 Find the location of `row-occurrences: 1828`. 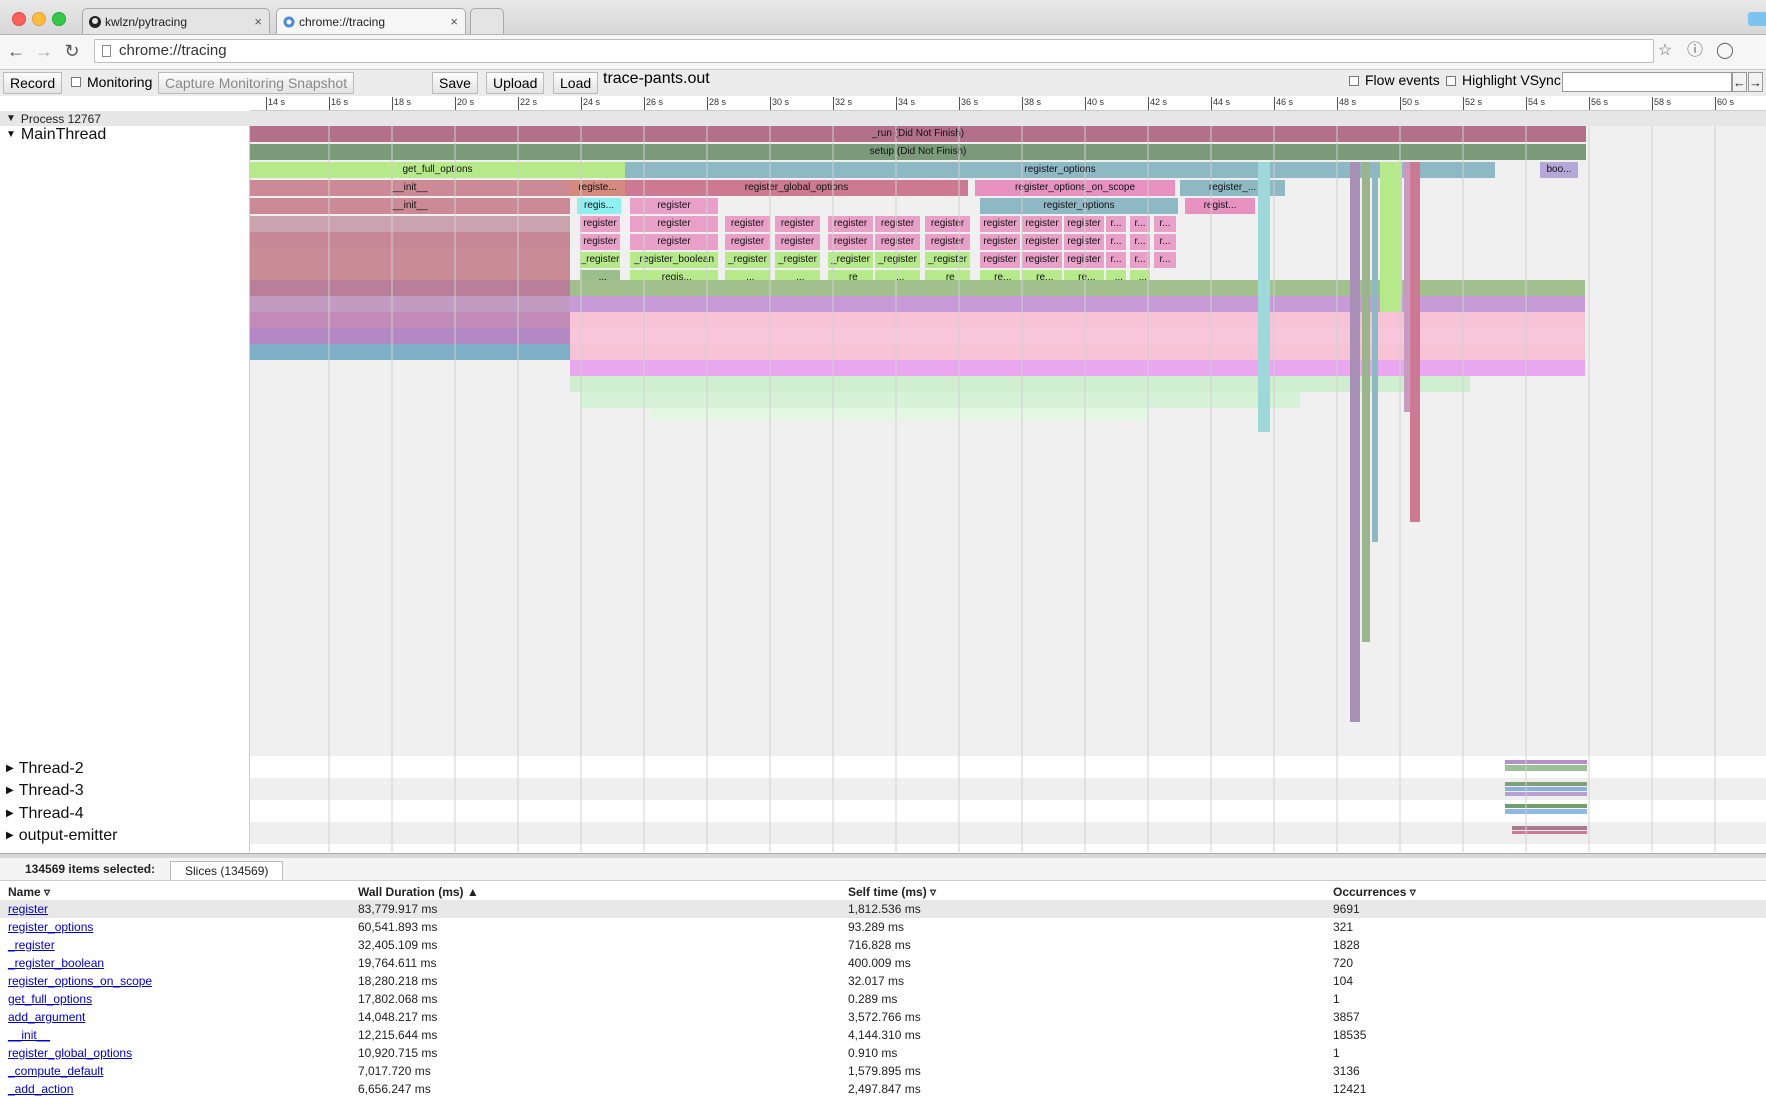

row-occurrences: 1828 is located at coordinates (1346, 945).